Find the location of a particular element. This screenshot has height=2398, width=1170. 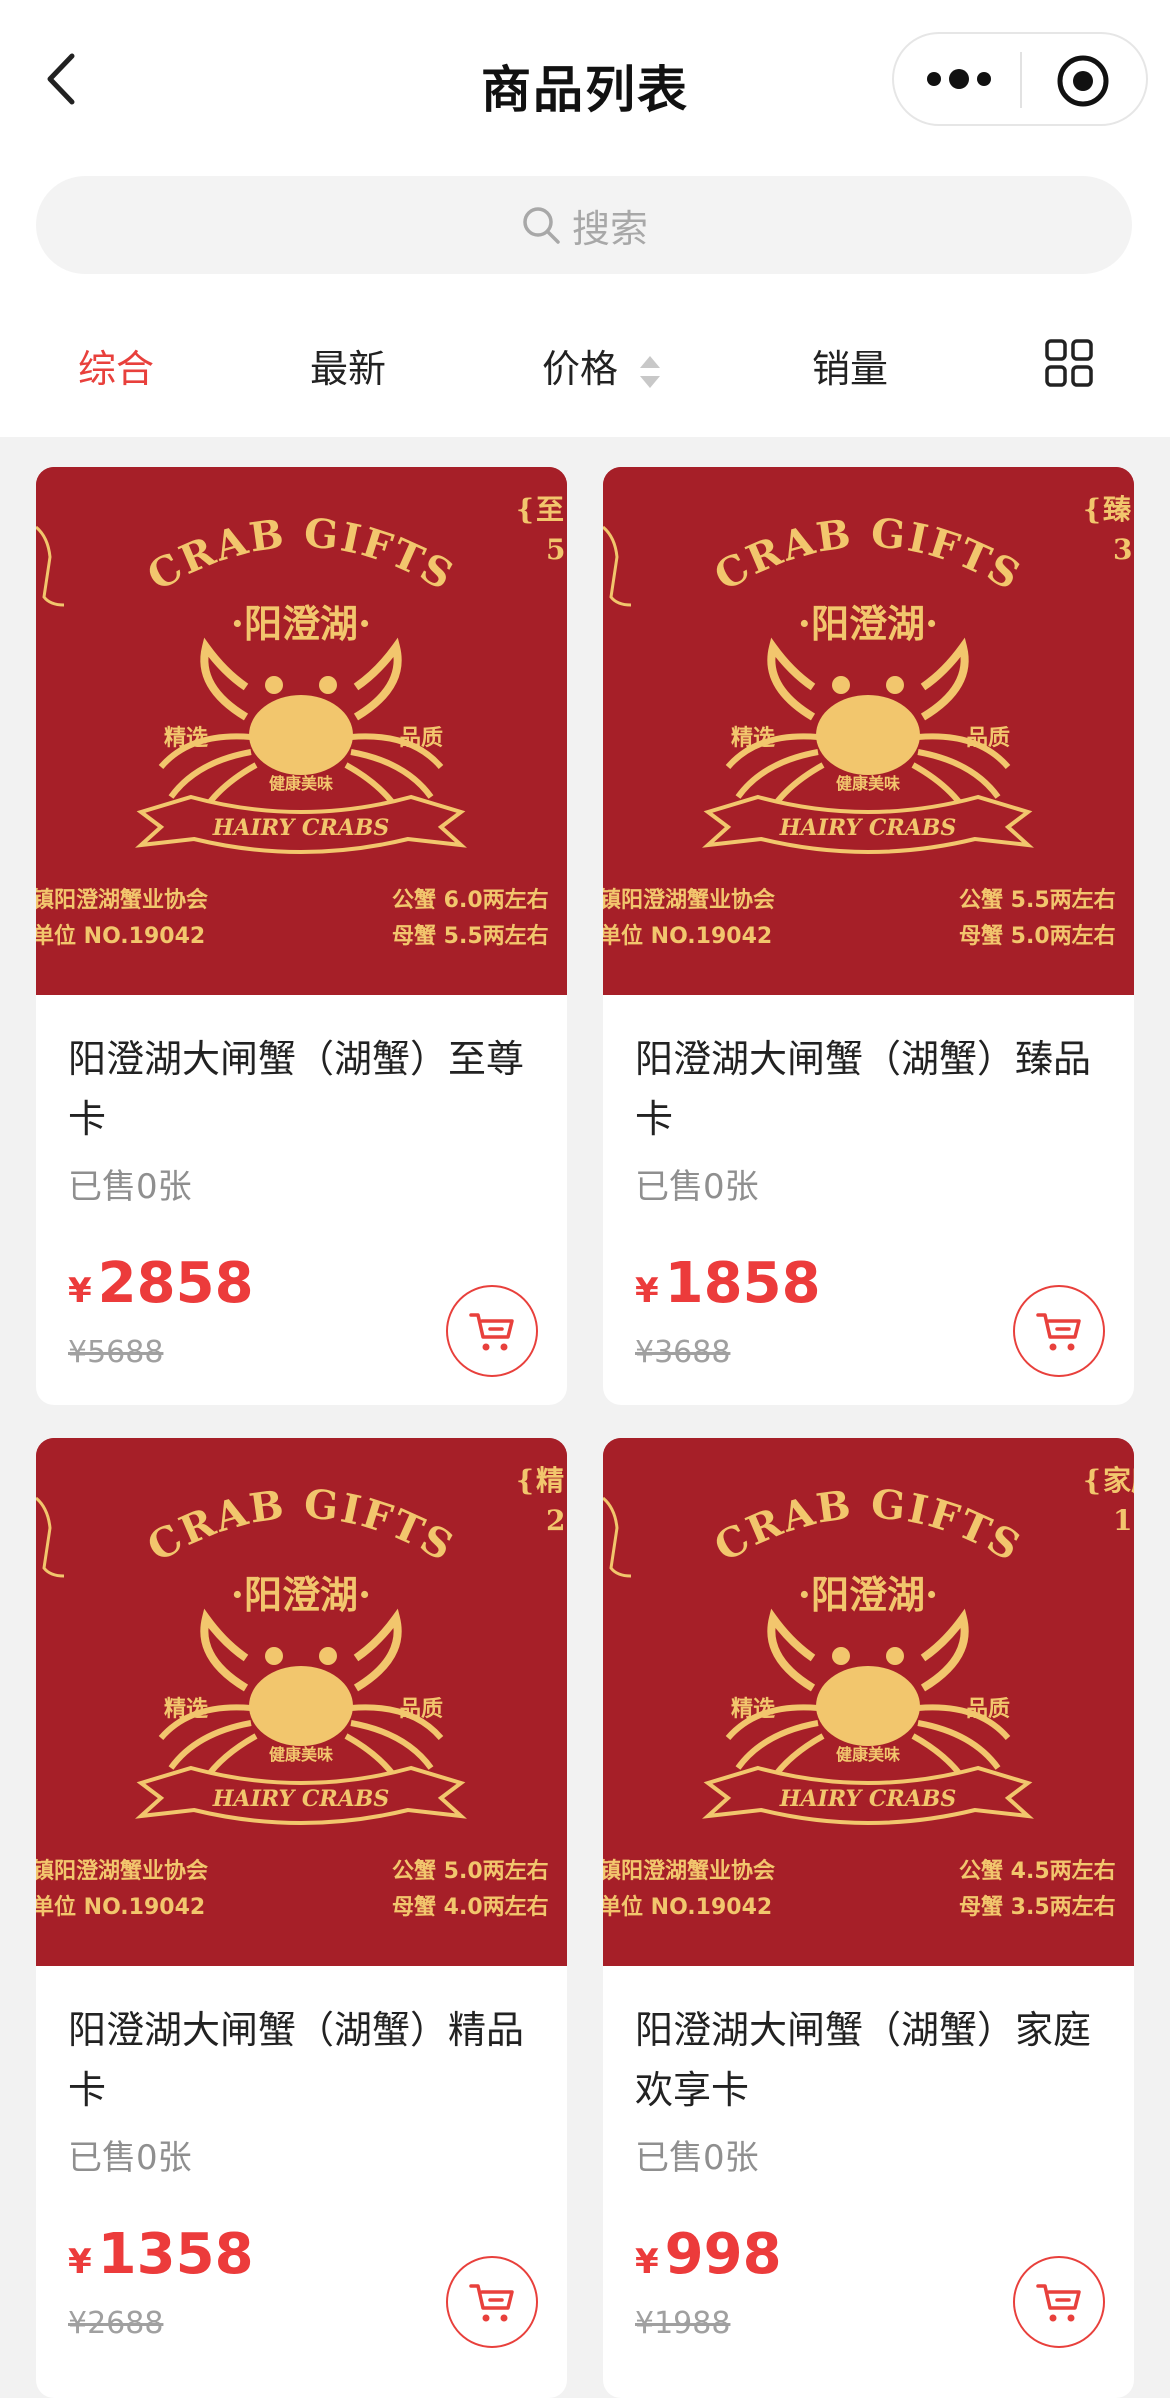

image-female-weight: 母蟹 4.0两左右 is located at coordinates (470, 1907).